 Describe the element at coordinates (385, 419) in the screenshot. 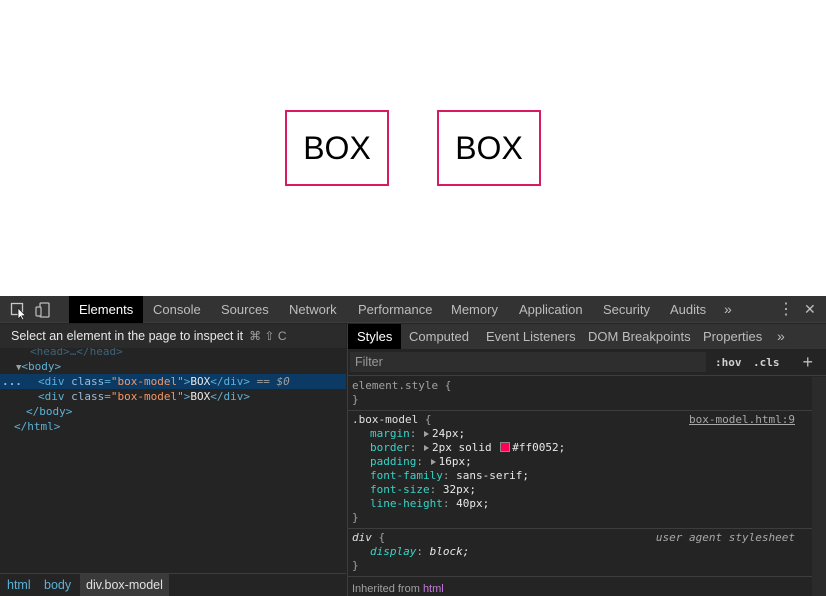

I see `rule-selector: .box-model` at that location.